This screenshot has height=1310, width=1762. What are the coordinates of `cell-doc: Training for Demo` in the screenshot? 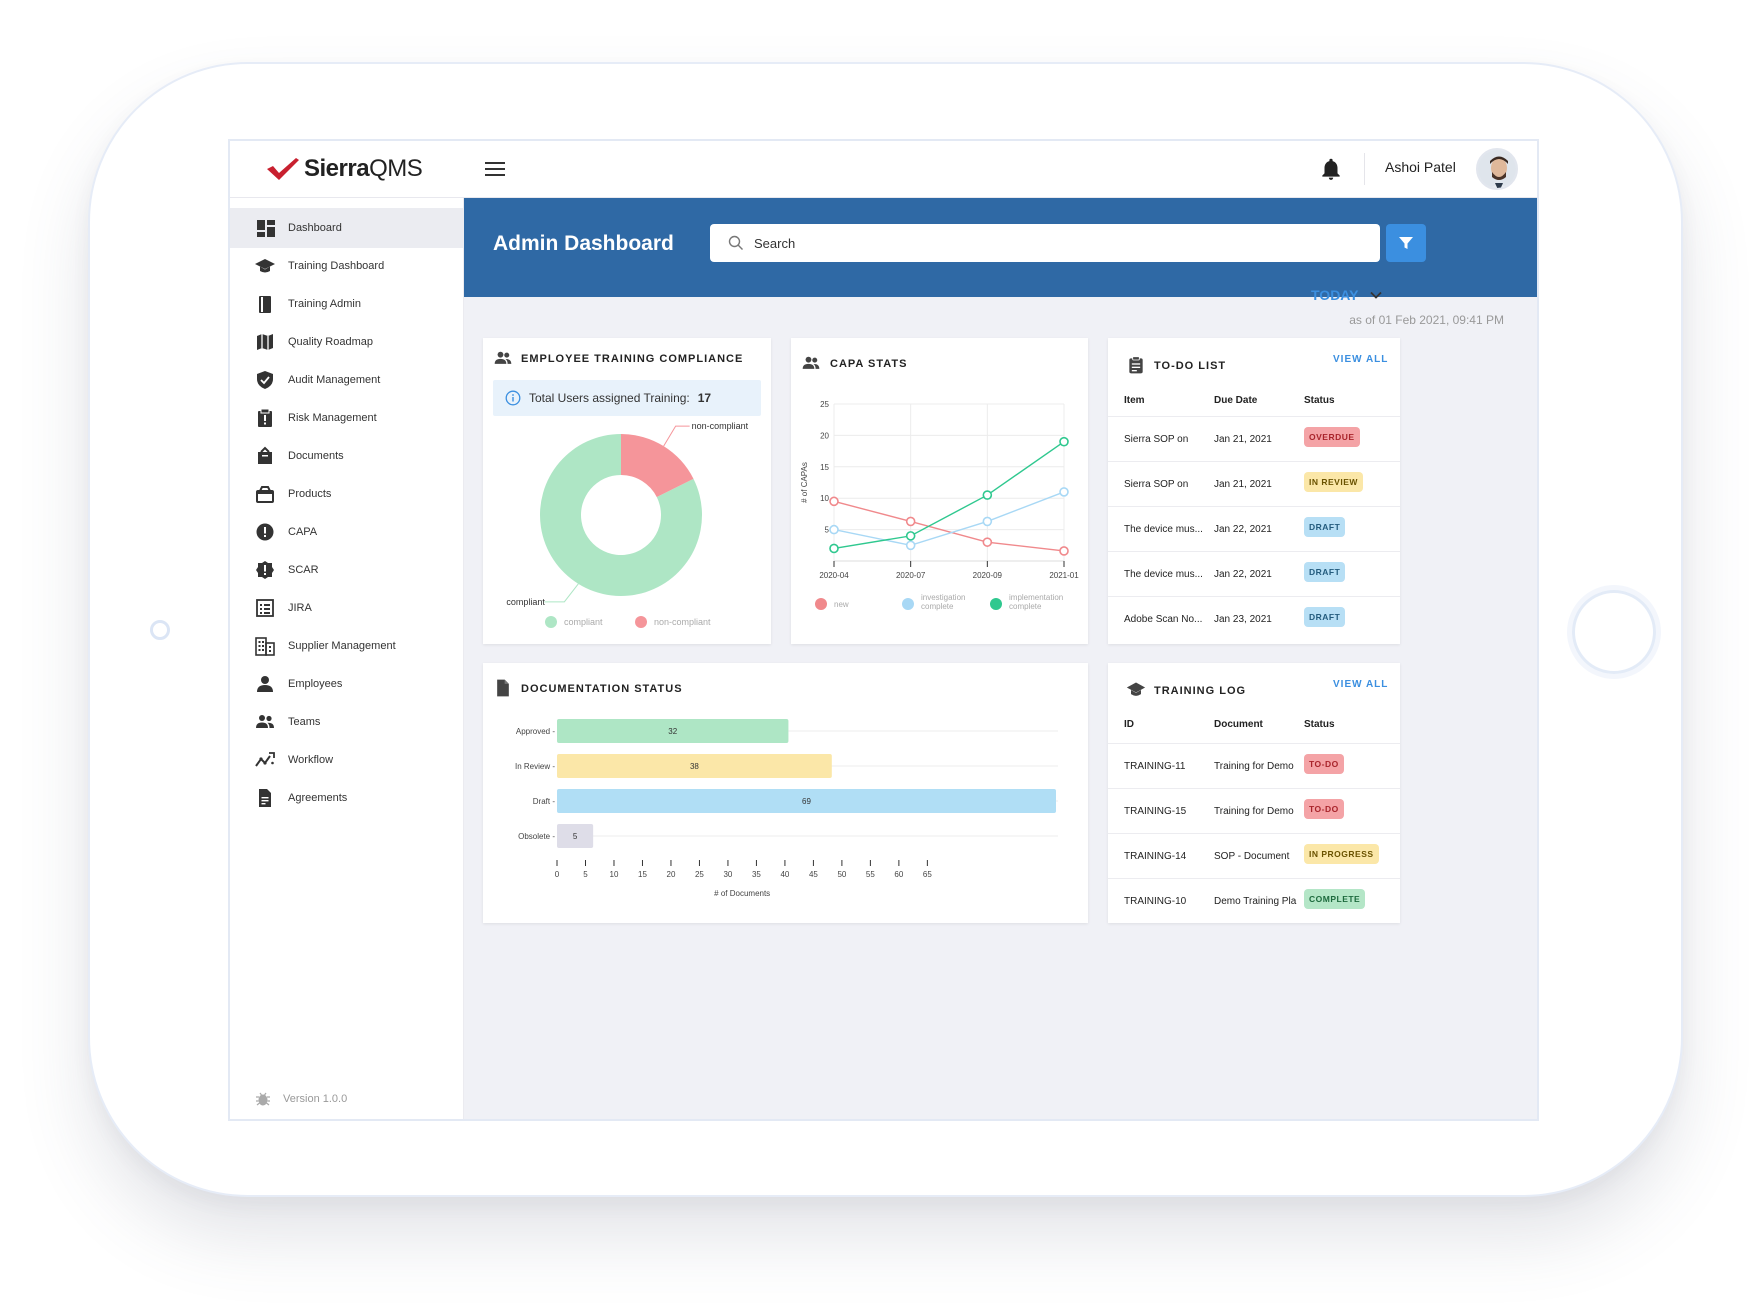 It's located at (1254, 811).